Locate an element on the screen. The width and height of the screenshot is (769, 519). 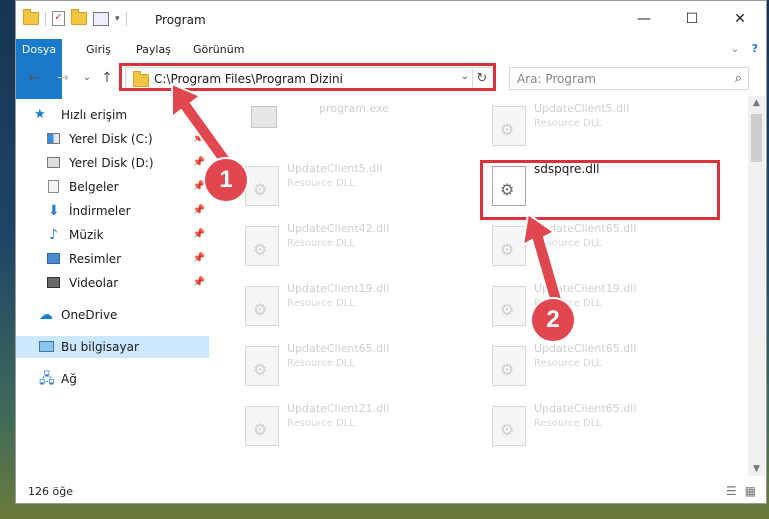
up-arrow-icon: ↑ is located at coordinates (107, 78).